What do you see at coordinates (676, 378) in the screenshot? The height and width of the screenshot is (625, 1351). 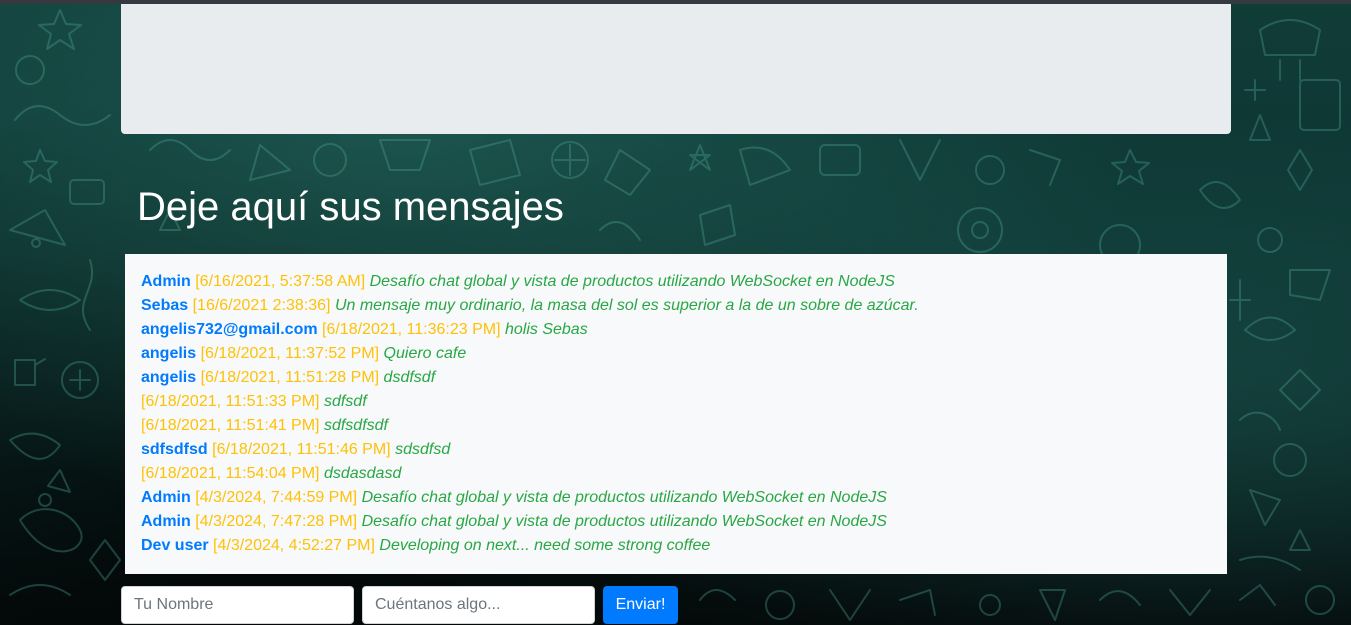 I see `chat-message: angelis [6/18/2021, 11:51:28 PM] dsdfsdf` at bounding box center [676, 378].